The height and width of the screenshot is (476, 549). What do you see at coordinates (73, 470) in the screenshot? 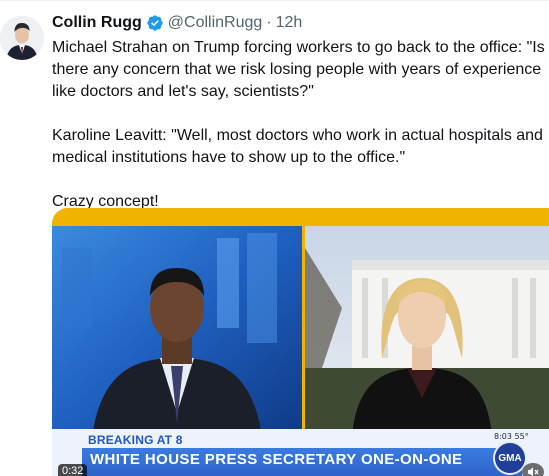
I see `video-duration: 0:32` at bounding box center [73, 470].